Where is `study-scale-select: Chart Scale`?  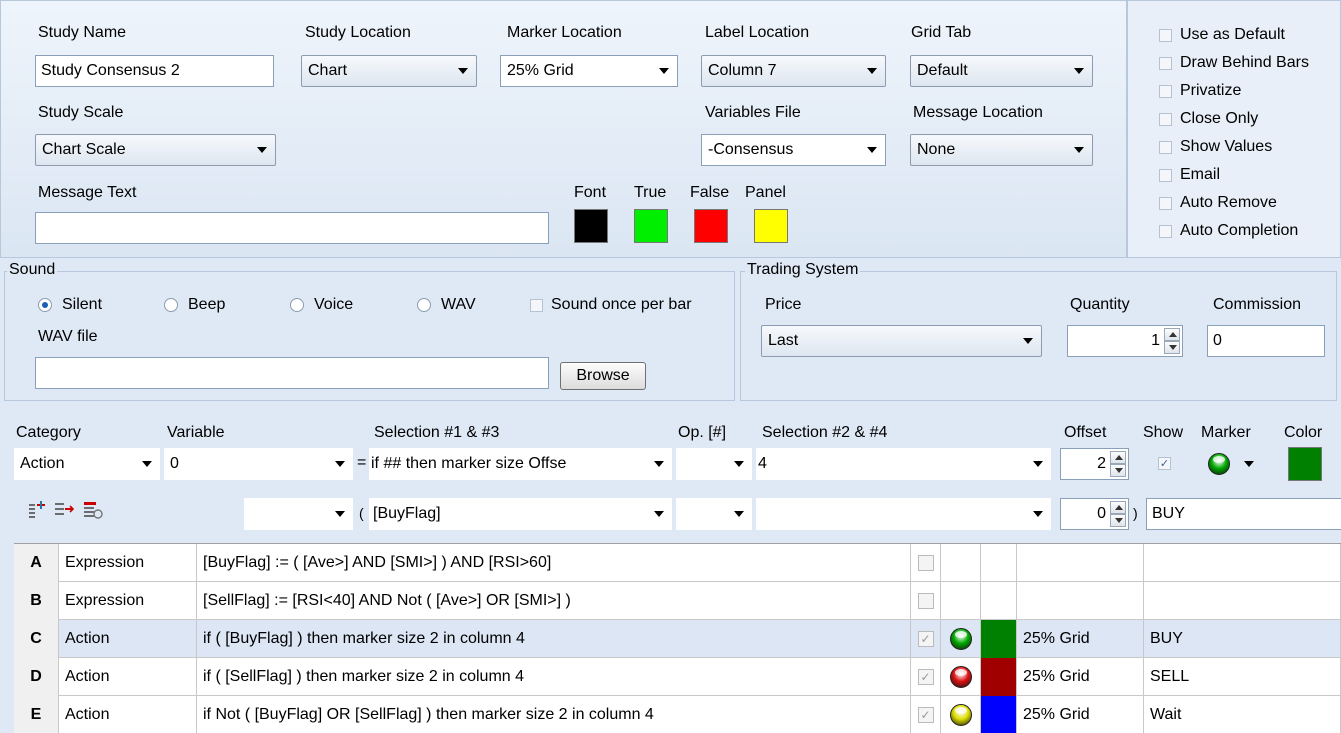 study-scale-select: Chart Scale is located at coordinates (155, 150).